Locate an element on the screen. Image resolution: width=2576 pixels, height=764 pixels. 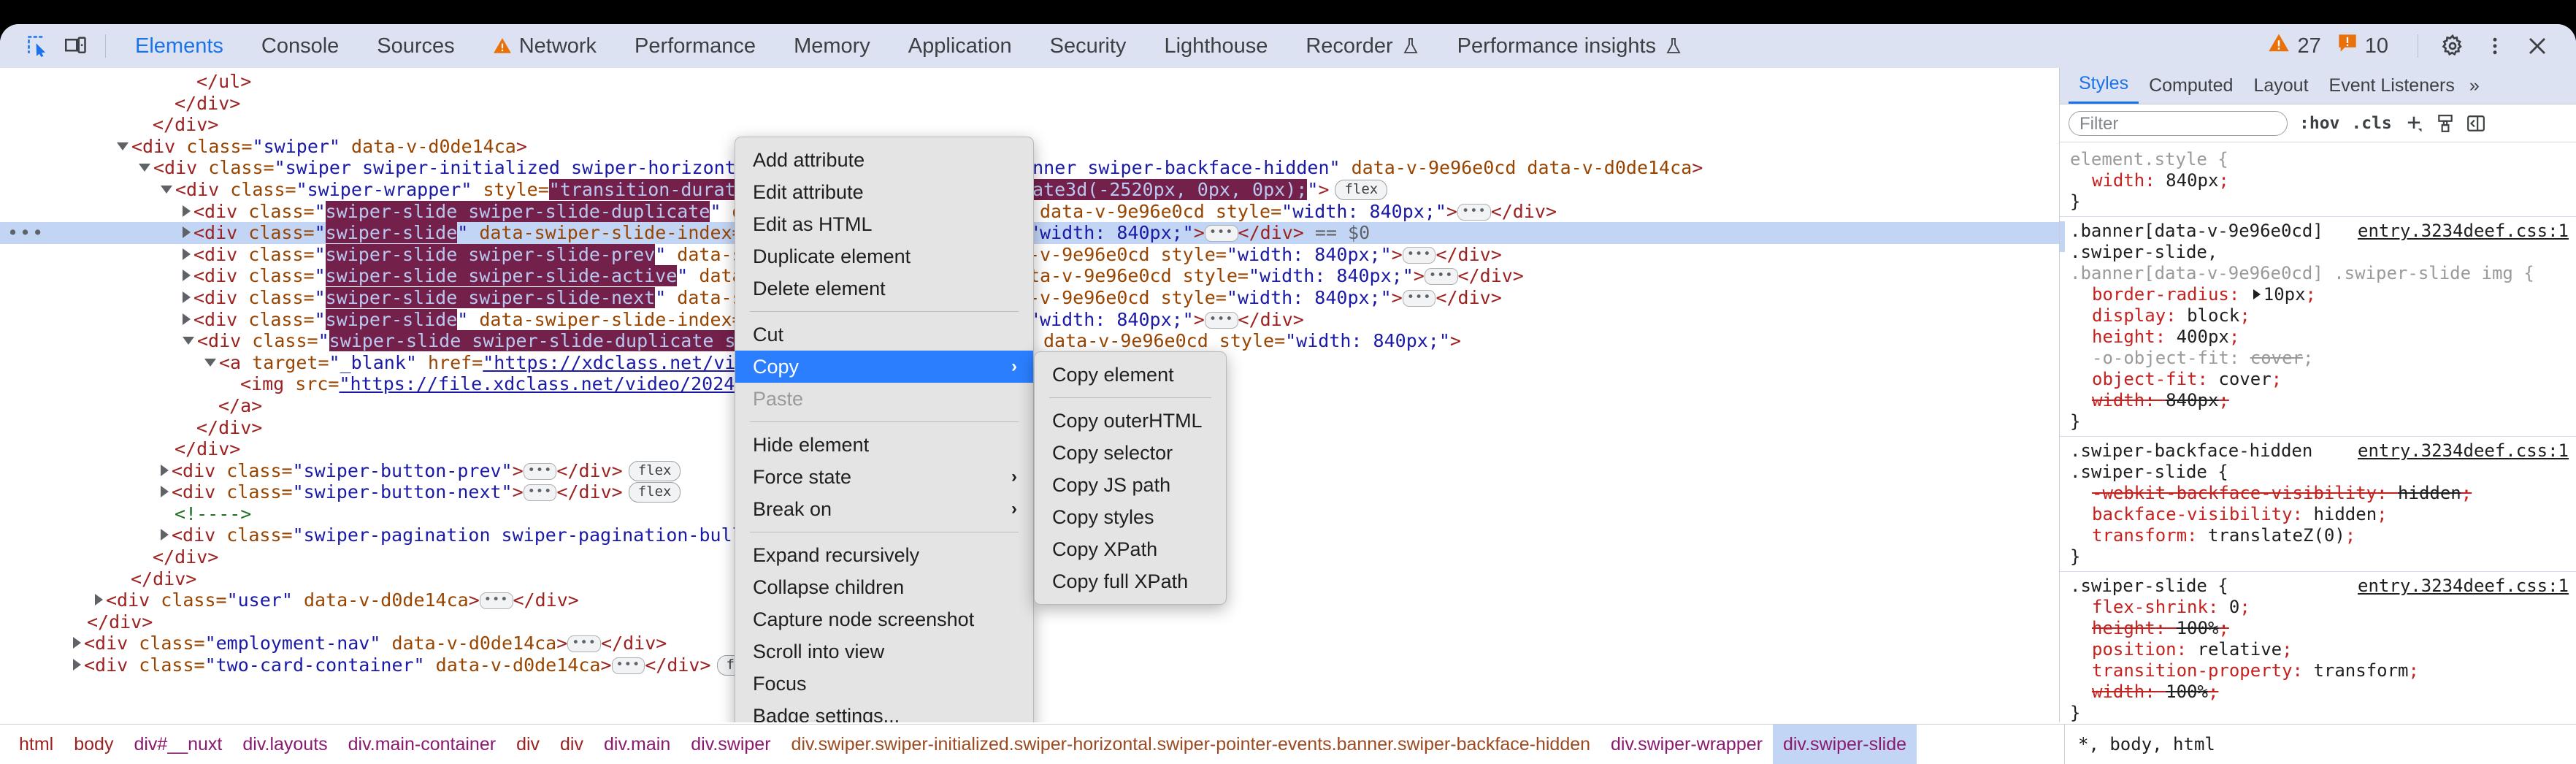
css-declaration-o-object-fit: -o-object-fit: cover; is located at coordinates (2319, 358).